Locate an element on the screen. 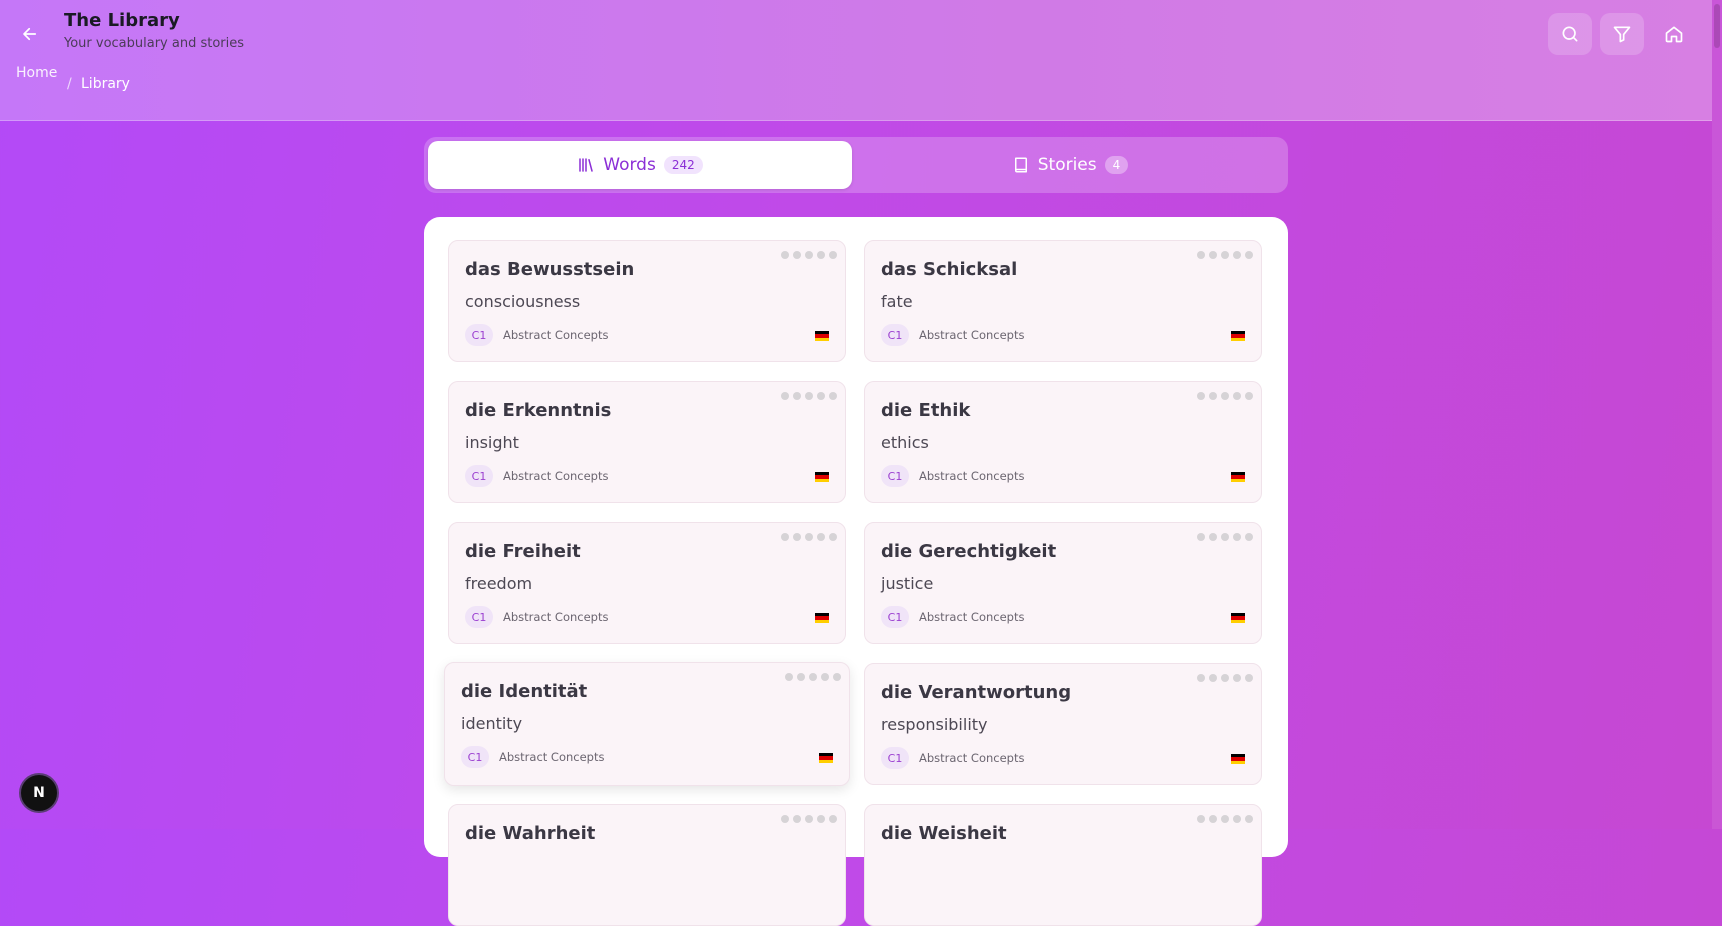 This screenshot has height=926, width=1722. filter-button is located at coordinates (1622, 34).